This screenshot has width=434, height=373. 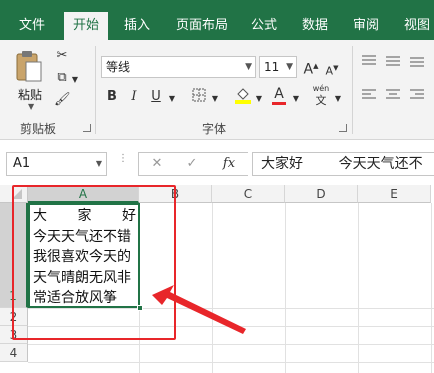 I want to click on copy-dropdown-icon: ▼, so click(x=75, y=80).